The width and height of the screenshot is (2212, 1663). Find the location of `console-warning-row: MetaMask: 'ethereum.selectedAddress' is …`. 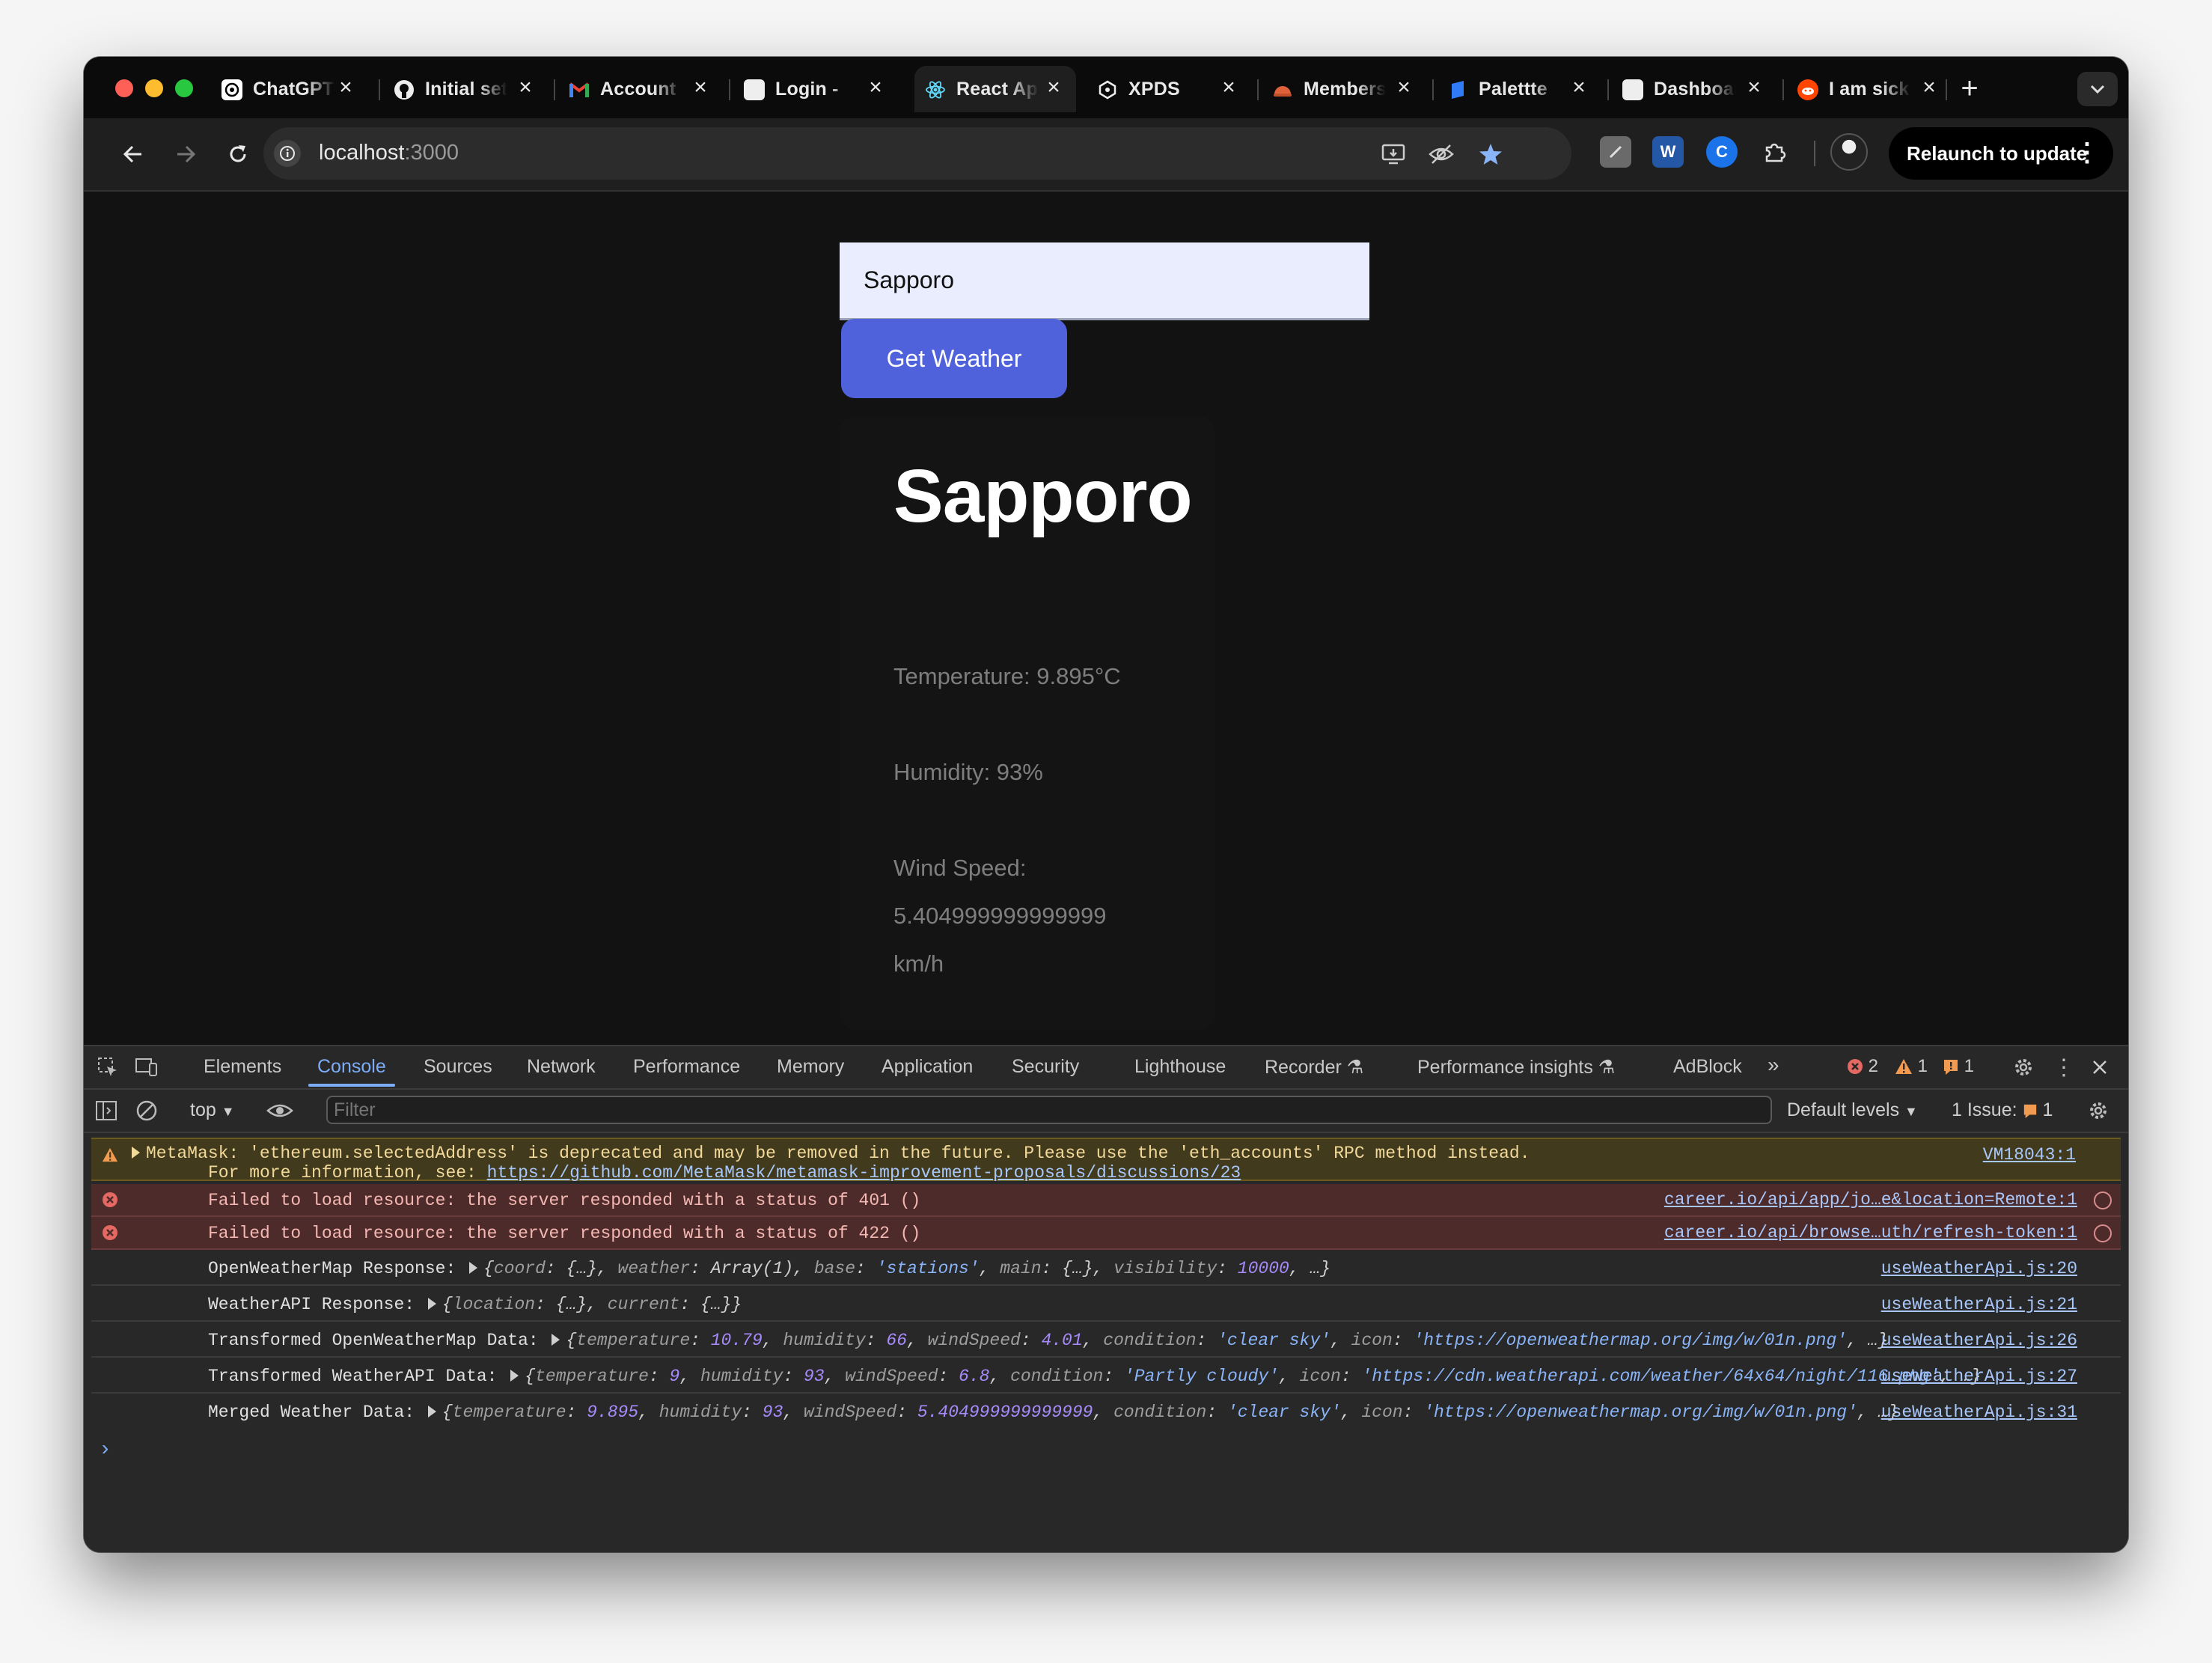

console-warning-row: MetaMask: 'ethereum.selectedAddress' is … is located at coordinates (1106, 1161).